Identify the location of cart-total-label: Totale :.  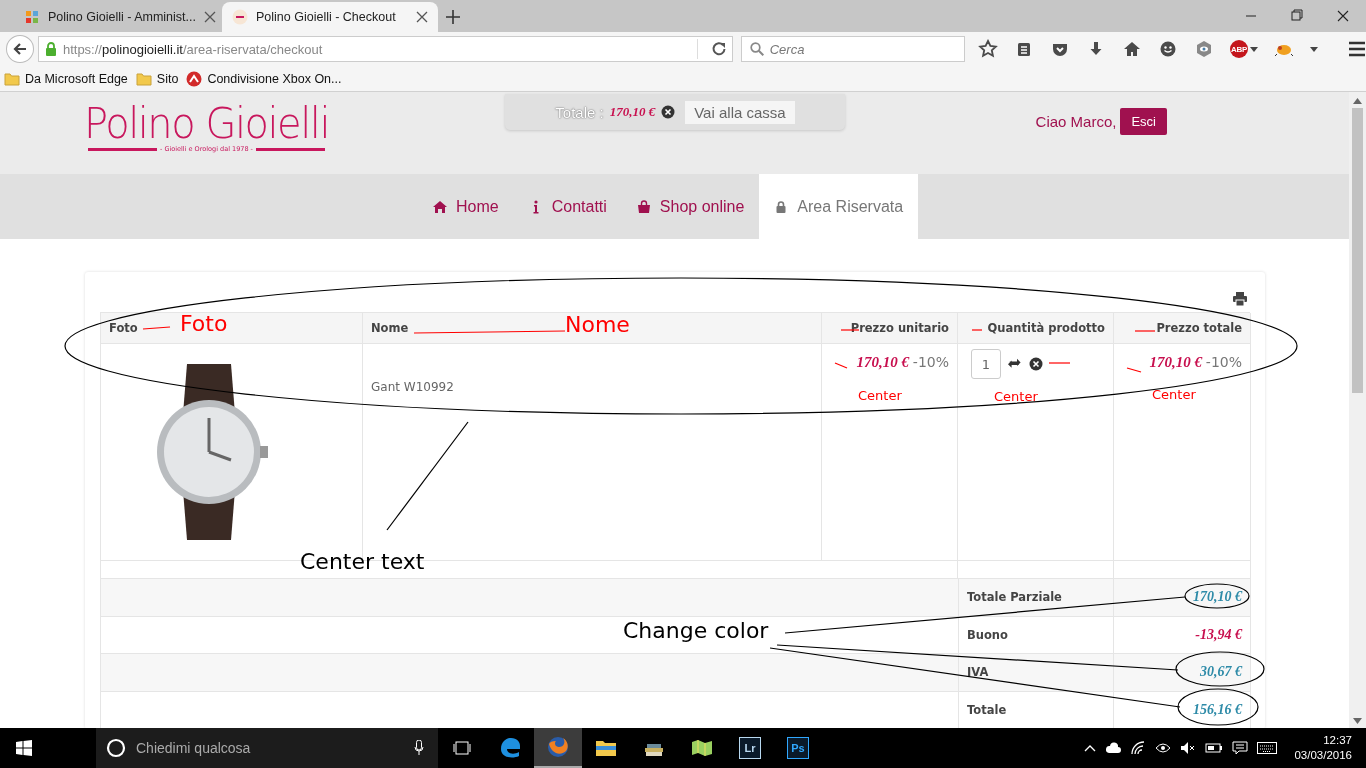
(579, 112).